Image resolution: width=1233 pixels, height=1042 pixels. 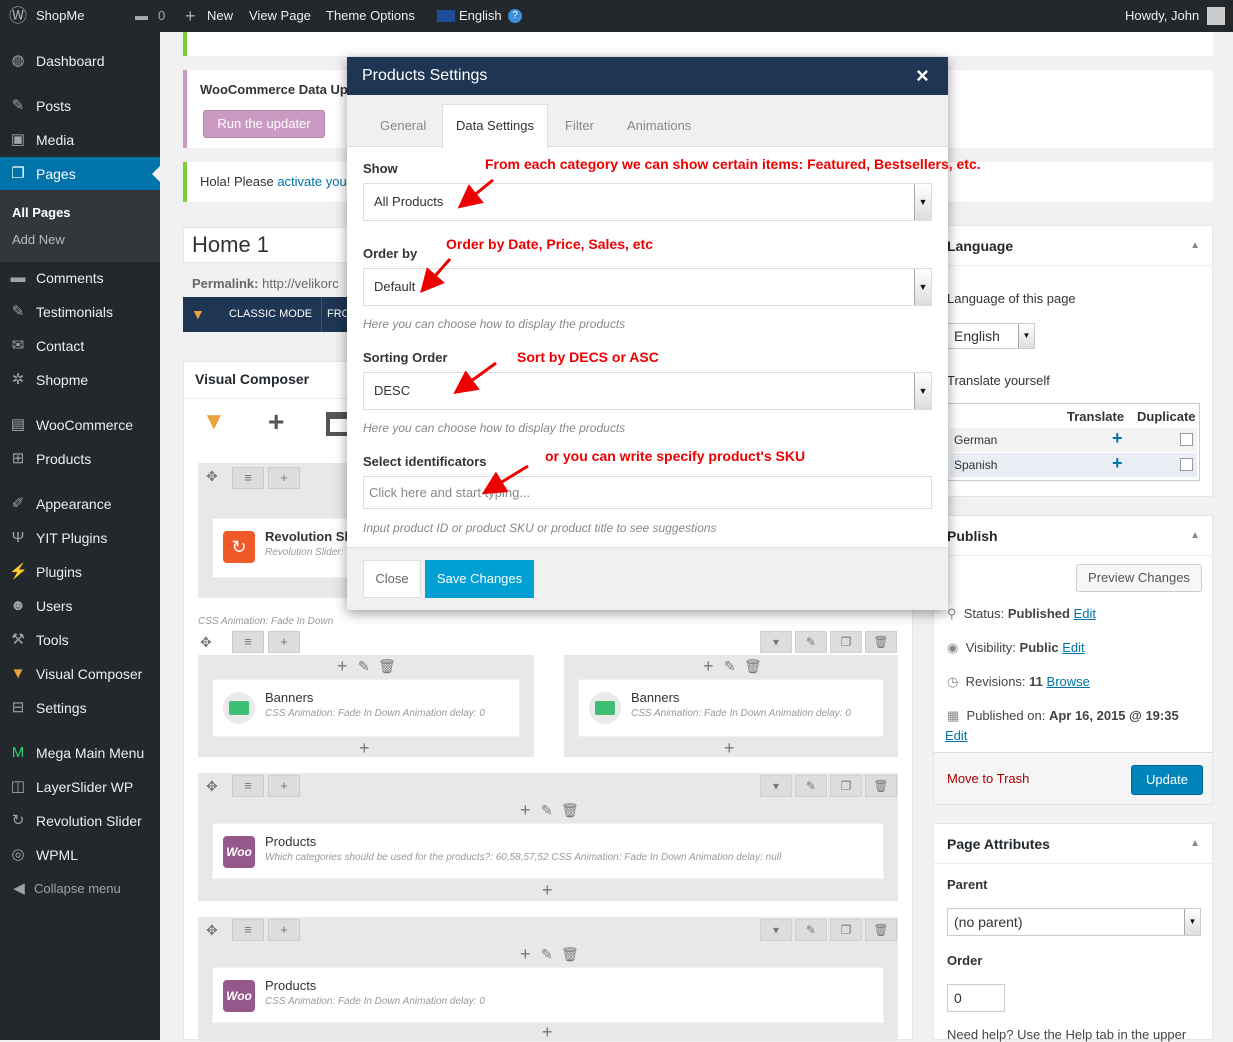 What do you see at coordinates (474, 336) in the screenshot?
I see `annotation-arrows` at bounding box center [474, 336].